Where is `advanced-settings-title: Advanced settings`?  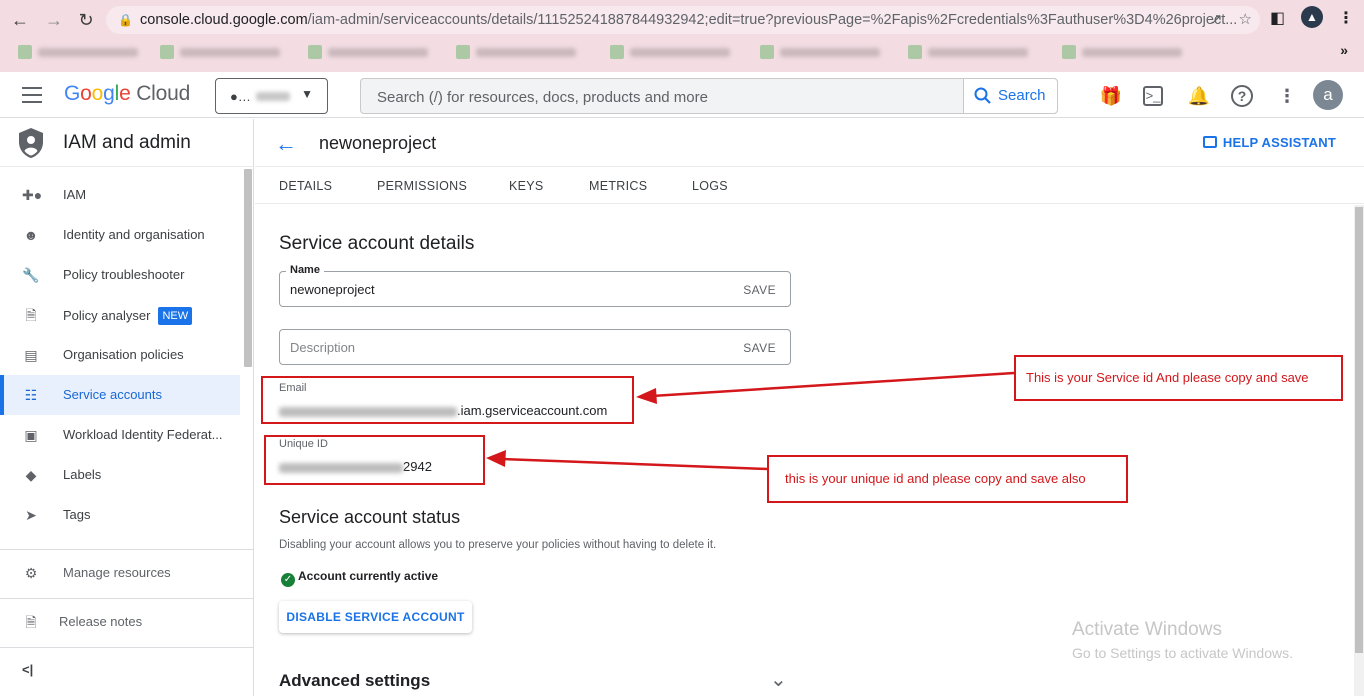 advanced-settings-title: Advanced settings is located at coordinates (354, 681).